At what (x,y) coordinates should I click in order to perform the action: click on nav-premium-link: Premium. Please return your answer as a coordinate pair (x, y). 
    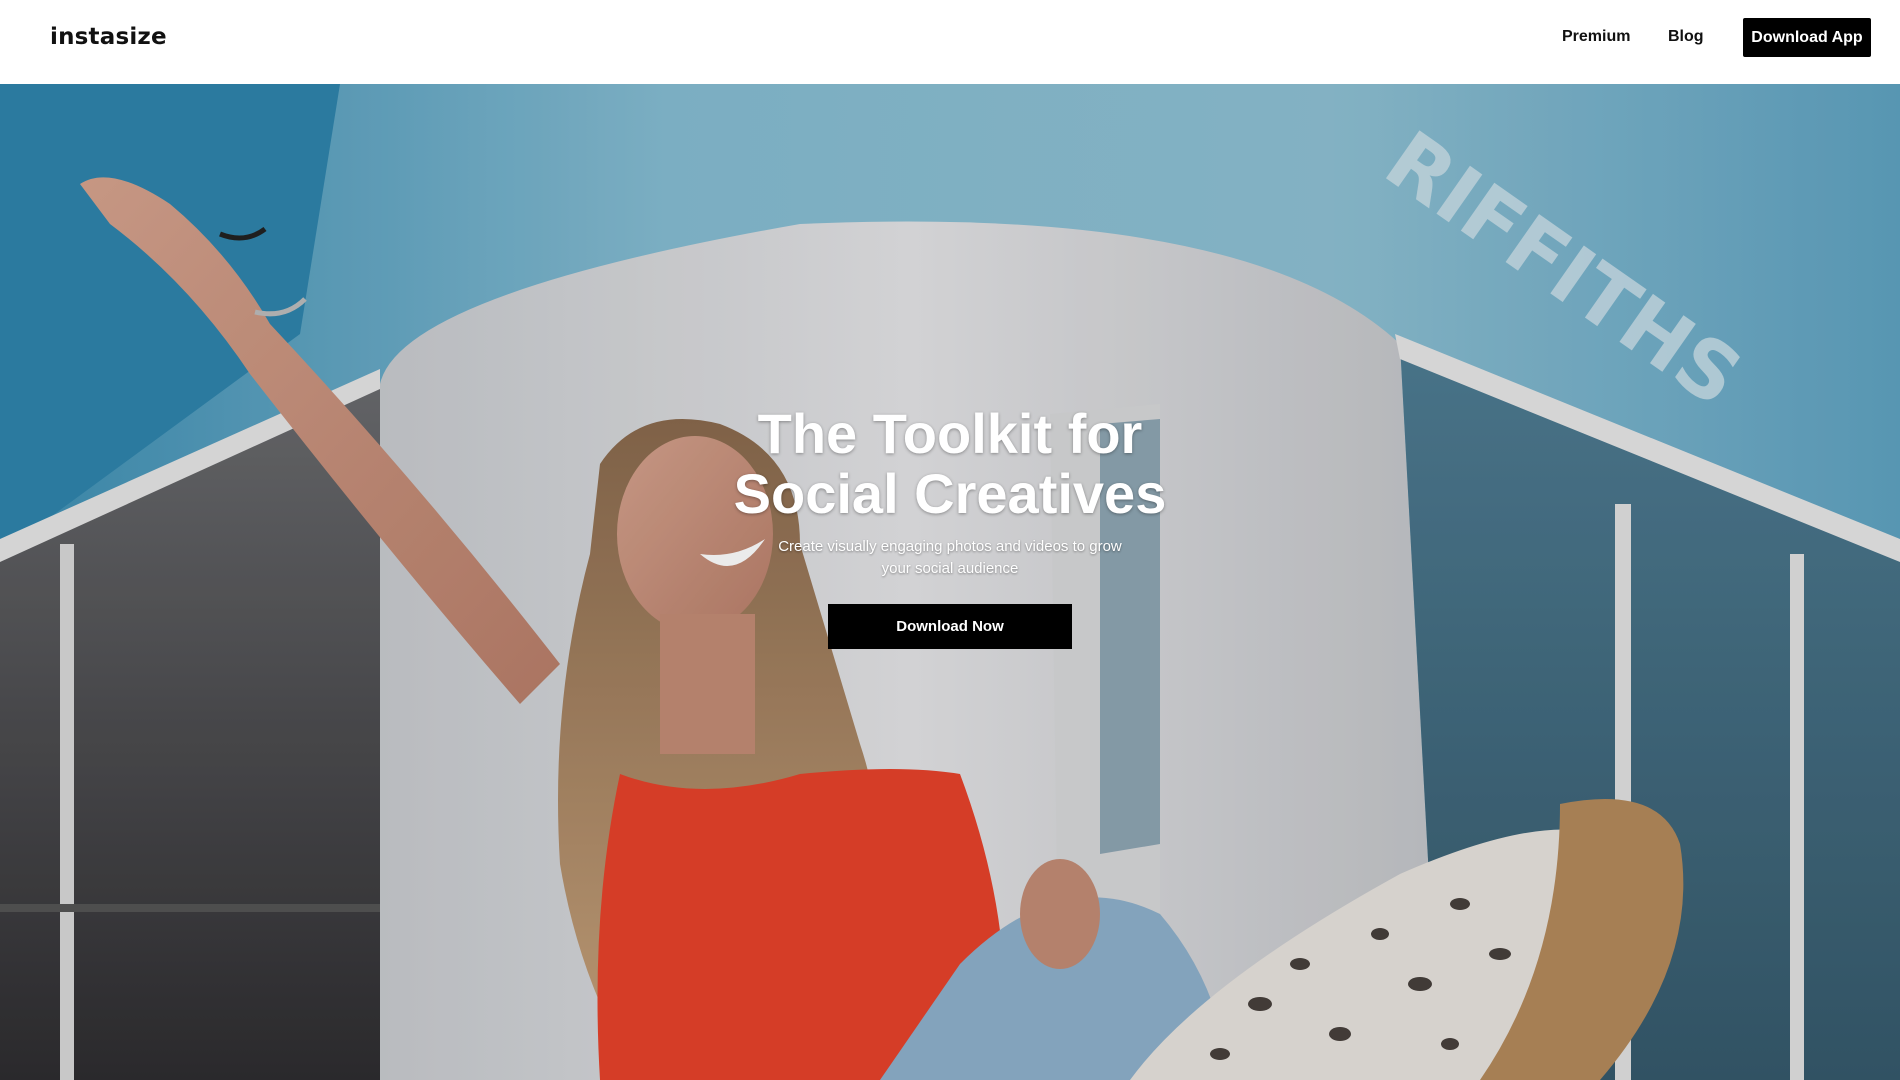
    Looking at the image, I should click on (1596, 37).